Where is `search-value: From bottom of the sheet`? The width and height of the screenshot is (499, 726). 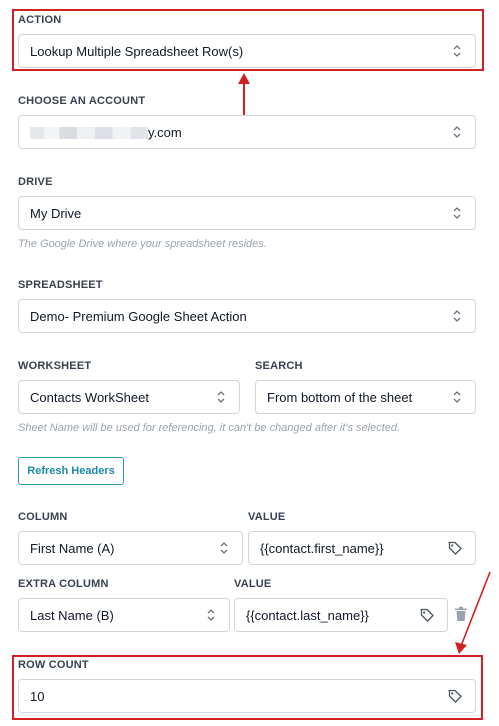 search-value: From bottom of the sheet is located at coordinates (340, 397).